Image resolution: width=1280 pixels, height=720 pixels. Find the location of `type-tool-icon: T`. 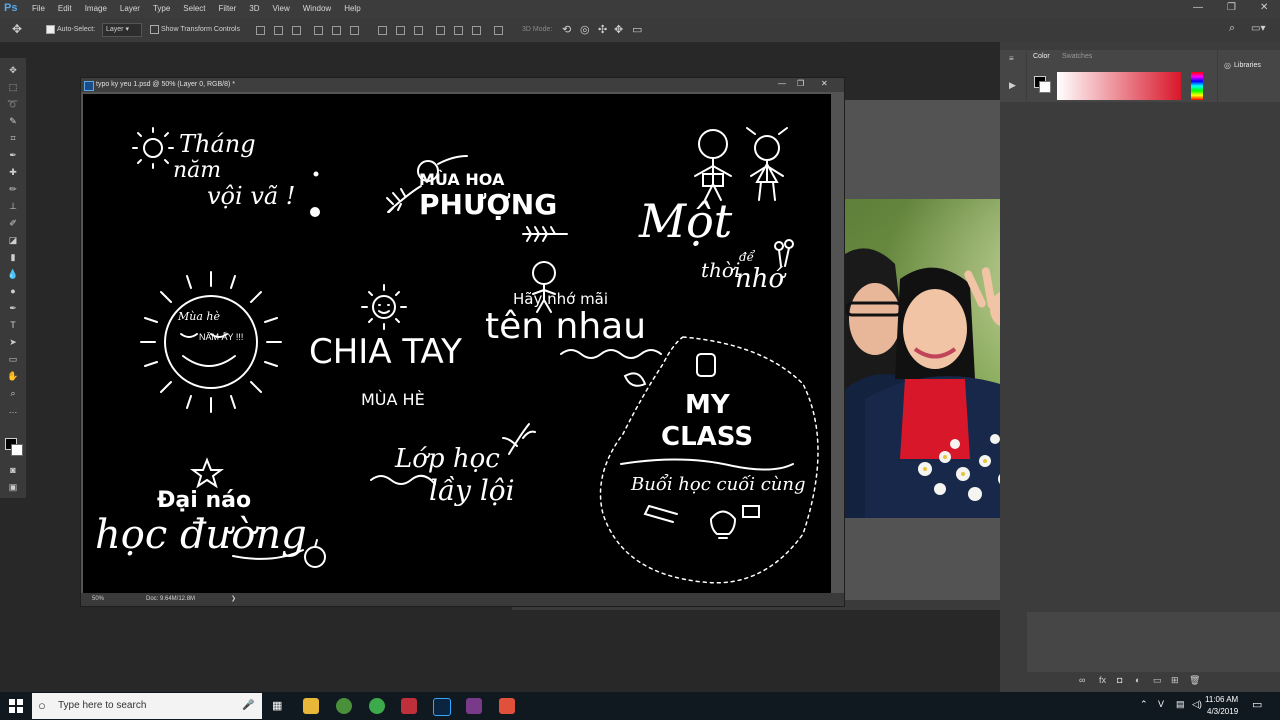

type-tool-icon: T is located at coordinates (13, 325).